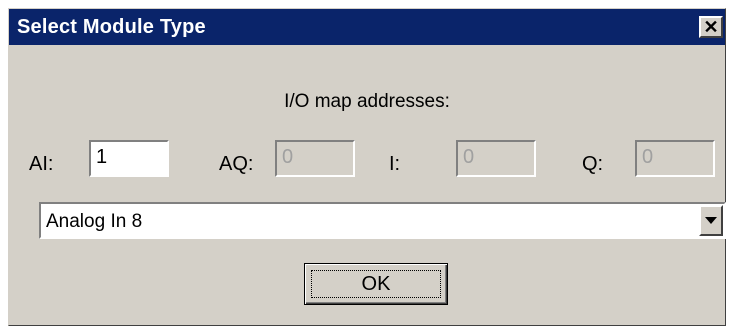 This screenshot has width=731, height=331. What do you see at coordinates (94, 221) in the screenshot?
I see `module-type-selected: Analog In 8` at bounding box center [94, 221].